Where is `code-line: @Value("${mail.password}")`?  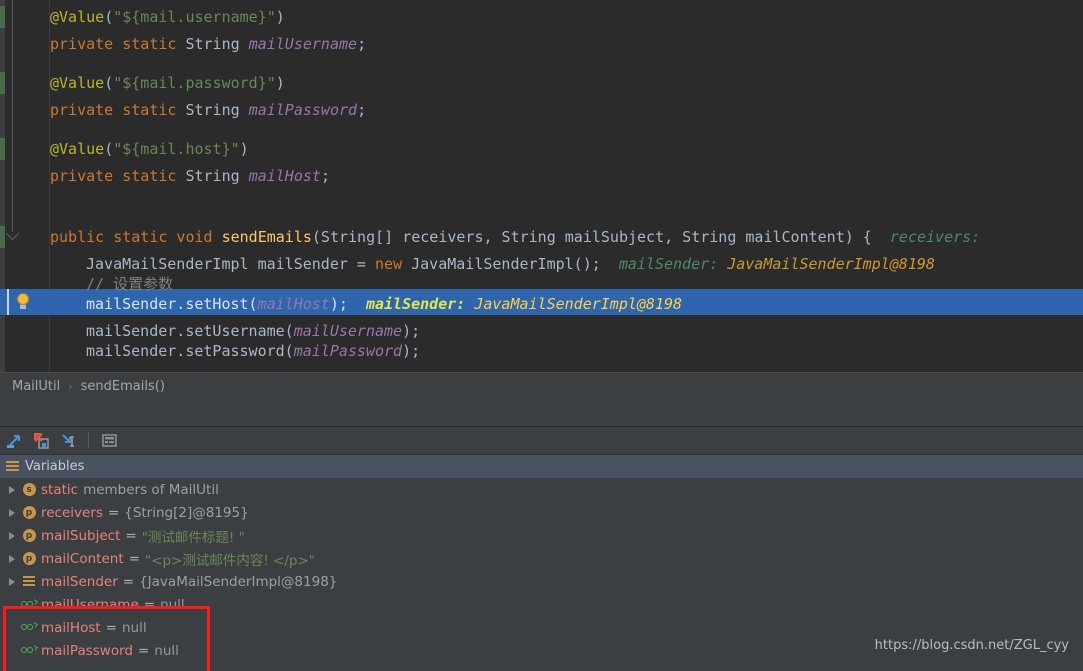
code-line: @Value("${mail.password}") is located at coordinates (167, 83).